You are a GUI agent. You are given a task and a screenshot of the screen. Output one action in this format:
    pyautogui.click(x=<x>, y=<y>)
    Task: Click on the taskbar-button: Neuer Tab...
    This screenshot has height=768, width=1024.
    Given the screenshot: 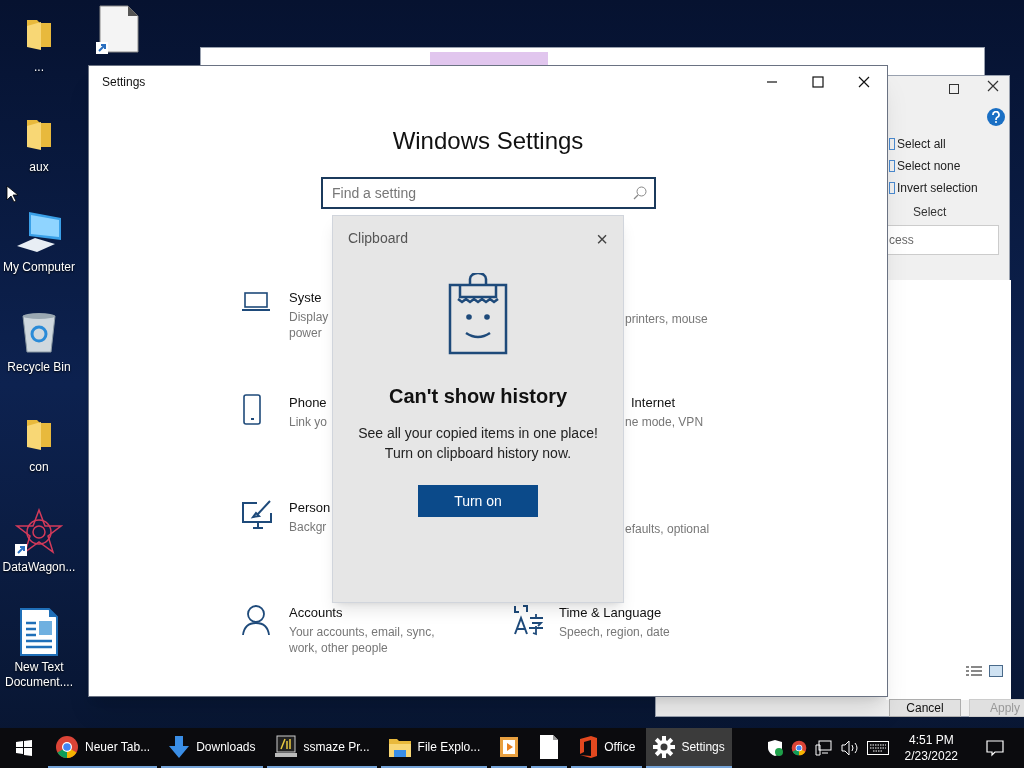 What is the action you would take?
    pyautogui.click(x=103, y=748)
    